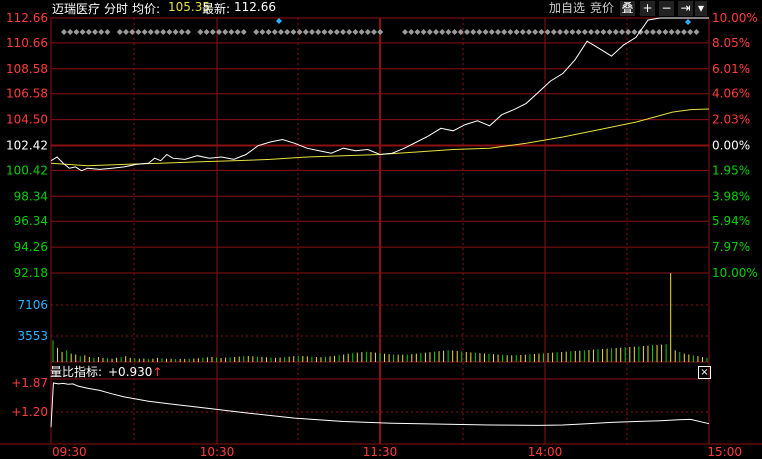 The width and height of the screenshot is (762, 459). What do you see at coordinates (731, 120) in the screenshot?
I see `percent-axis-label: 2.03%` at bounding box center [731, 120].